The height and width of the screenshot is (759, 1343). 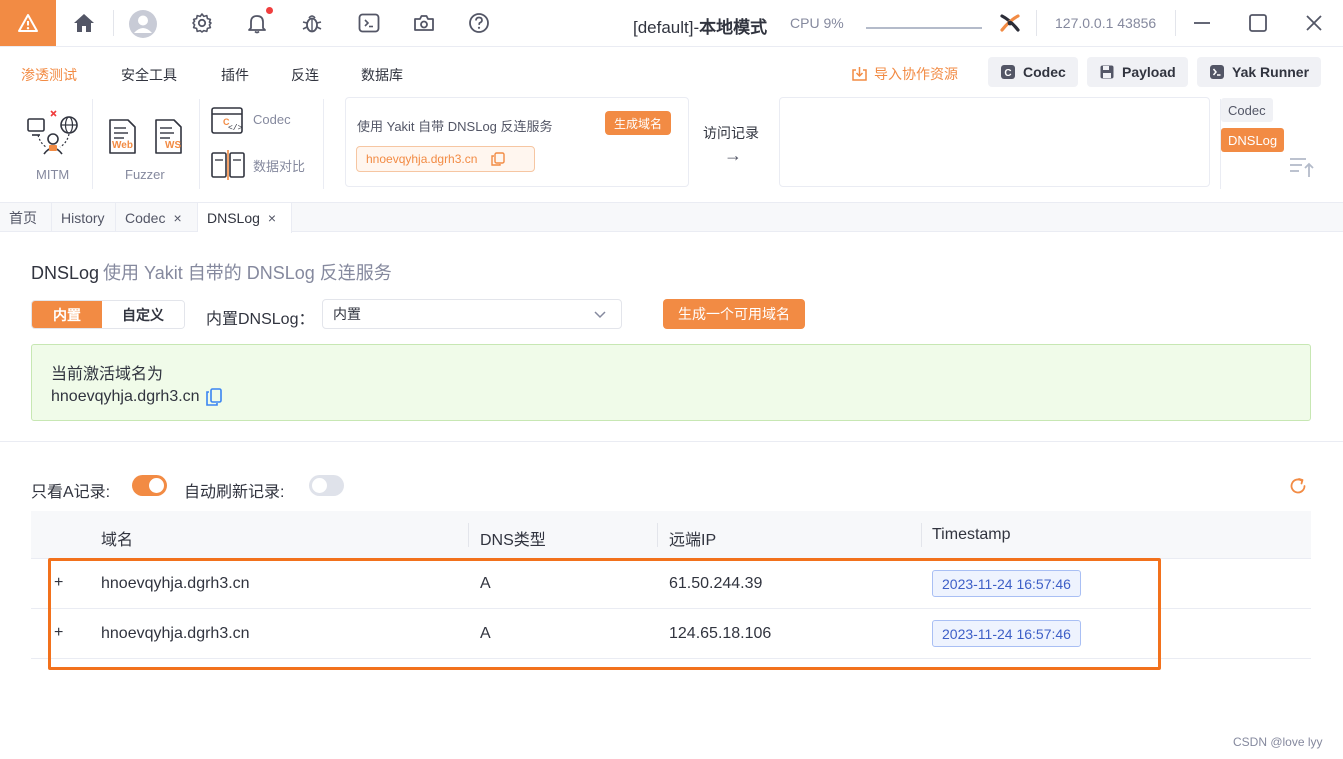 What do you see at coordinates (84, 23) in the screenshot?
I see `home-icon` at bounding box center [84, 23].